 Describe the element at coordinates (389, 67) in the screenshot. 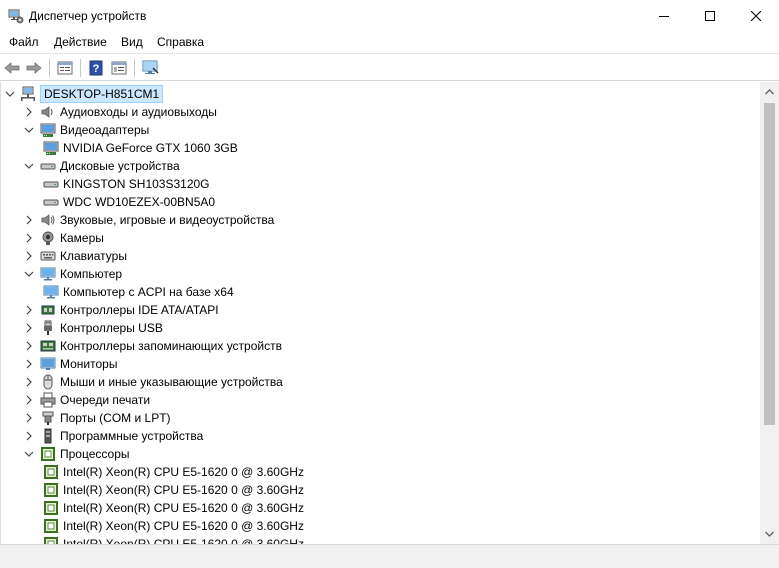

I see `toolbar: ?` at that location.